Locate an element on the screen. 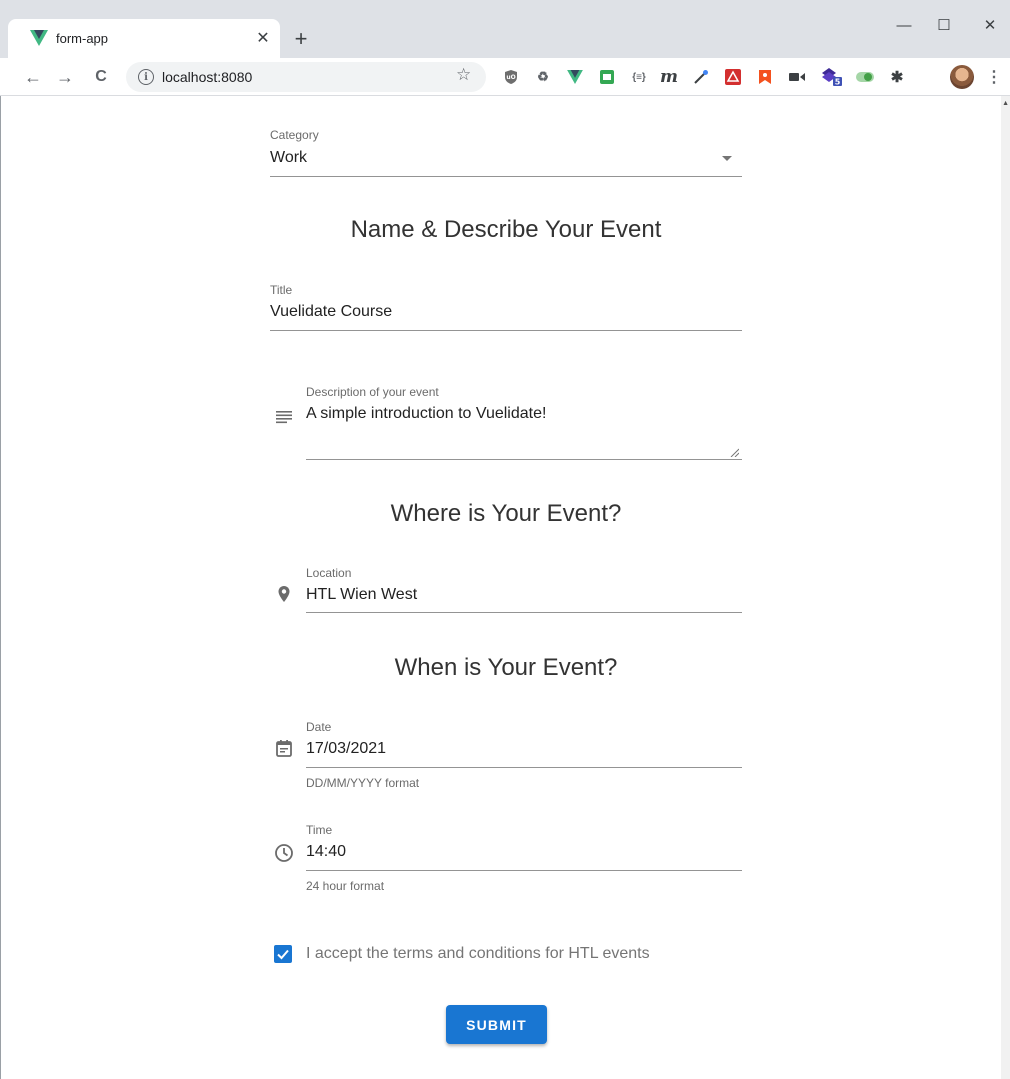  minimize-button: — is located at coordinates (904, 25).